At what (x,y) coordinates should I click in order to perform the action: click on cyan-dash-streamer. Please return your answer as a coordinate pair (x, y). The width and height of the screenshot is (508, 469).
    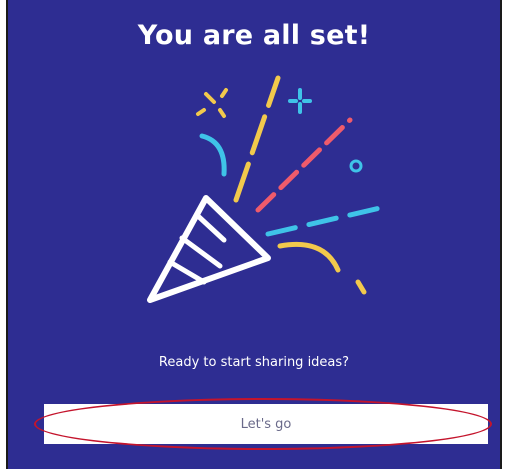
    Looking at the image, I should click on (324, 221).